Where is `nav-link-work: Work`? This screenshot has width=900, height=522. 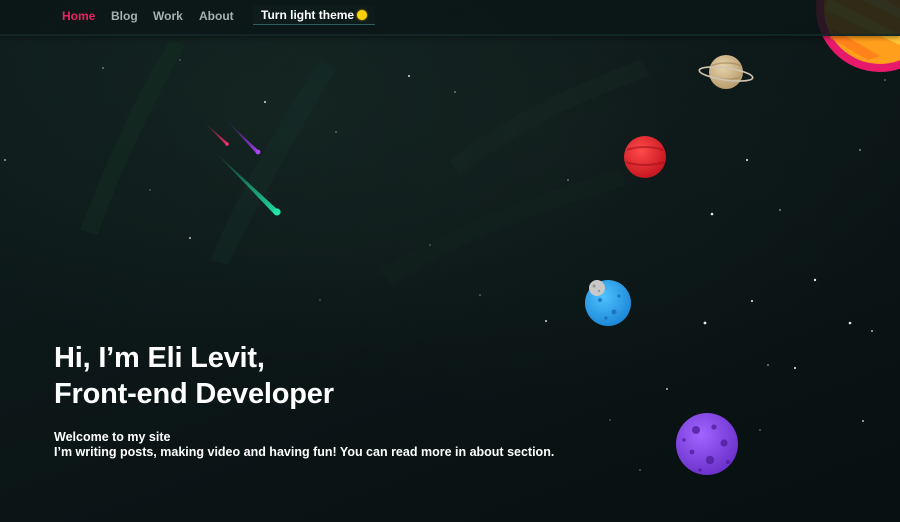 nav-link-work: Work is located at coordinates (168, 16).